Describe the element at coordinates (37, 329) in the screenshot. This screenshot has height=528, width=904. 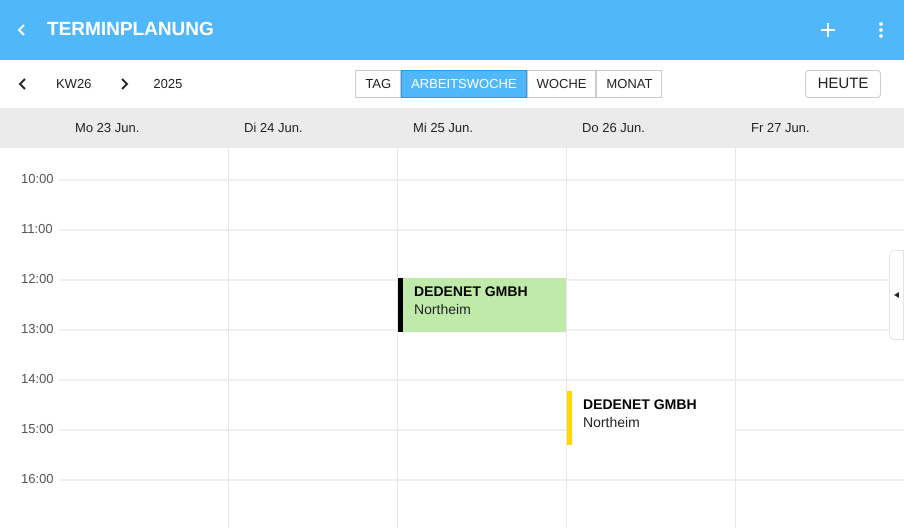
I see `time-label: 13:00` at that location.